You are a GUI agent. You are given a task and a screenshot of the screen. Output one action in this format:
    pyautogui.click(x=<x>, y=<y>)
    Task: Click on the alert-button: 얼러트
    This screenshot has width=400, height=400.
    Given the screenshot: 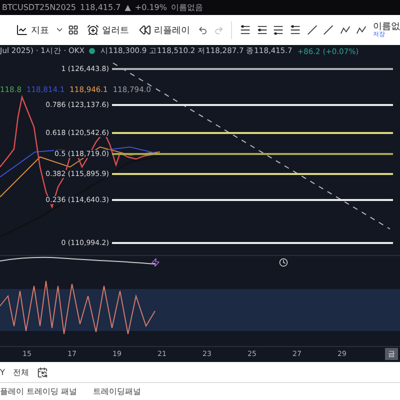 What is the action you would take?
    pyautogui.click(x=107, y=30)
    